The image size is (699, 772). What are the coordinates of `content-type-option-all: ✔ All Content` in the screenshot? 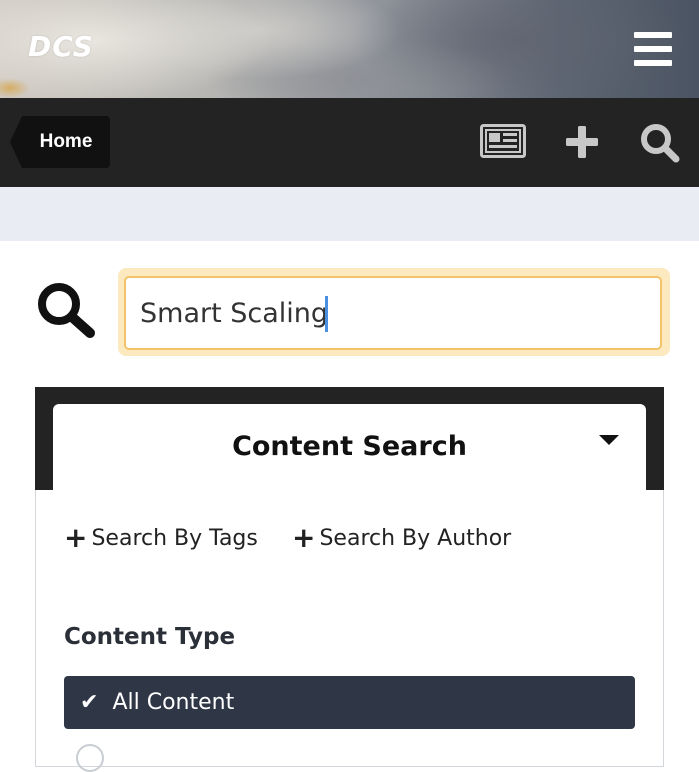 It's located at (349, 702).